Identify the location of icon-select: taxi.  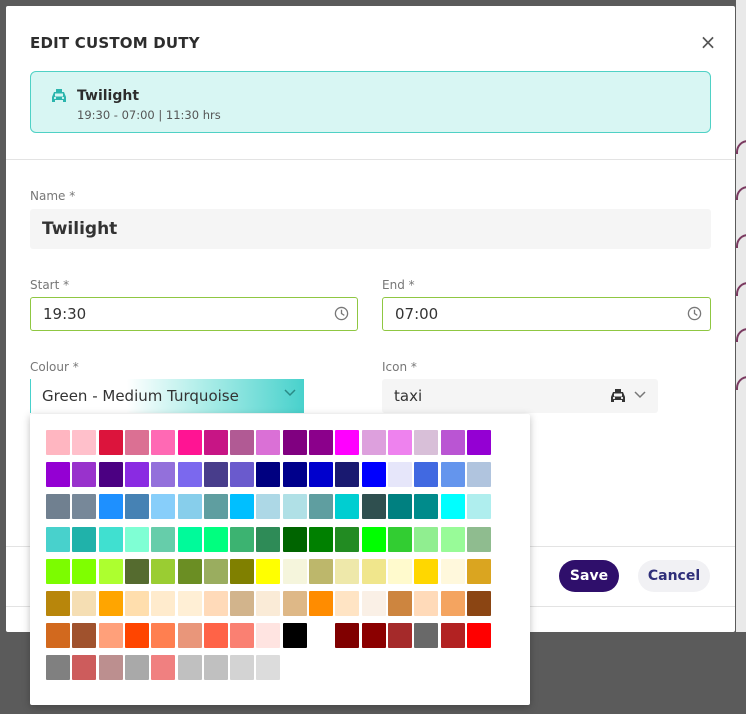
(520, 396).